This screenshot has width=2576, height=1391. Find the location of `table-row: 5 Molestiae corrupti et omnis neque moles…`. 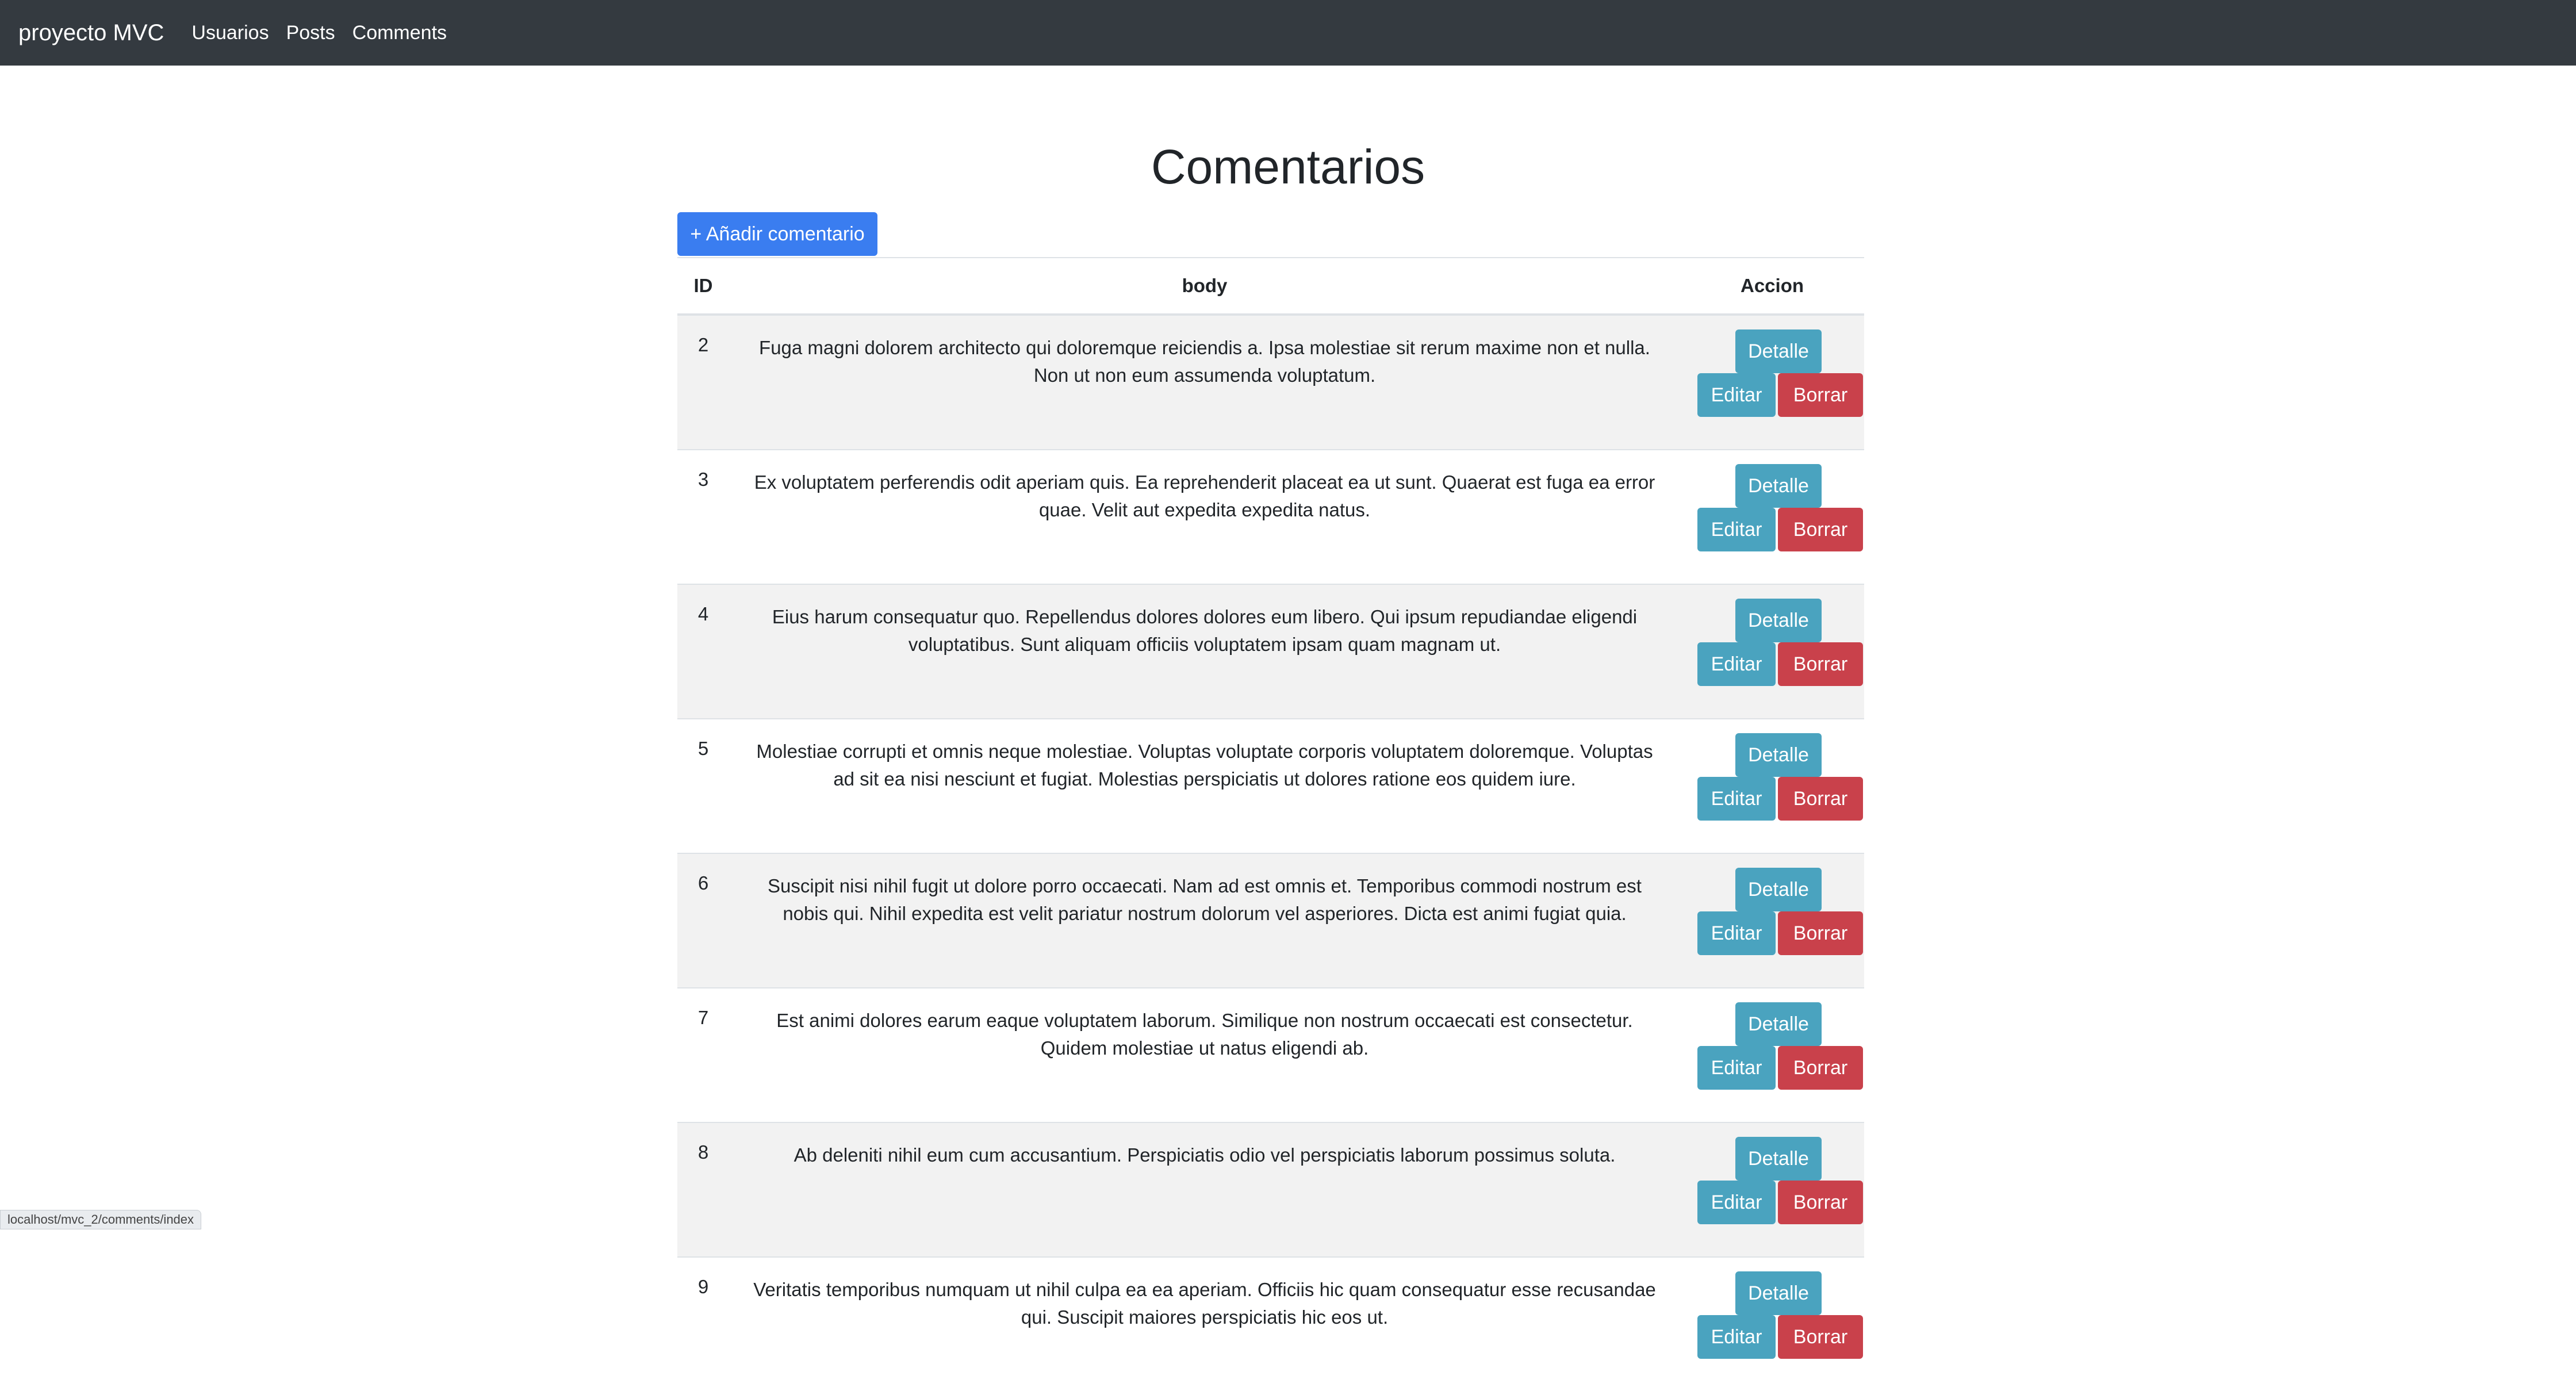

table-row: 5 Molestiae corrupti et omnis neque moles… is located at coordinates (1270, 785).